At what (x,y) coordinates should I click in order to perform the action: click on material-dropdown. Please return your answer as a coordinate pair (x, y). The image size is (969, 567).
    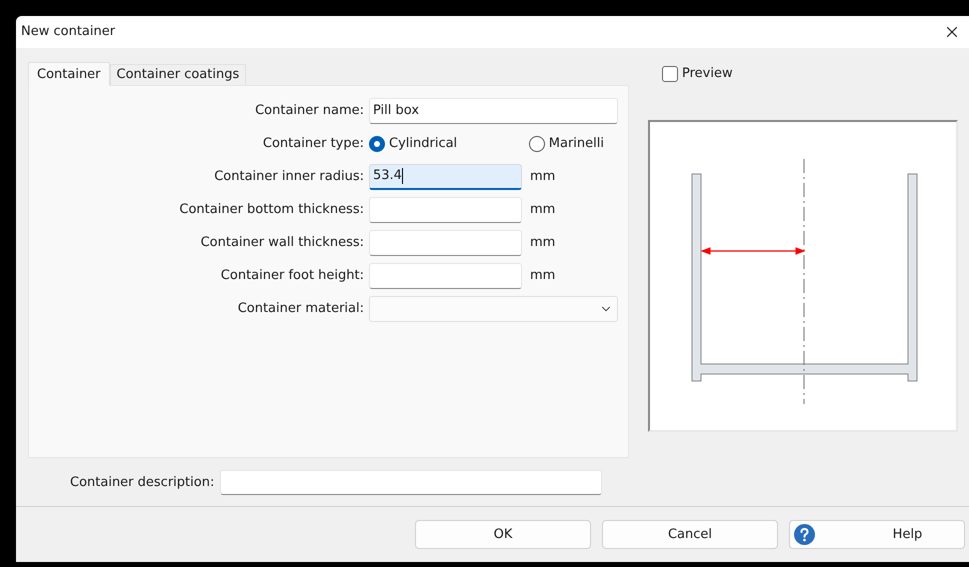
    Looking at the image, I should click on (493, 309).